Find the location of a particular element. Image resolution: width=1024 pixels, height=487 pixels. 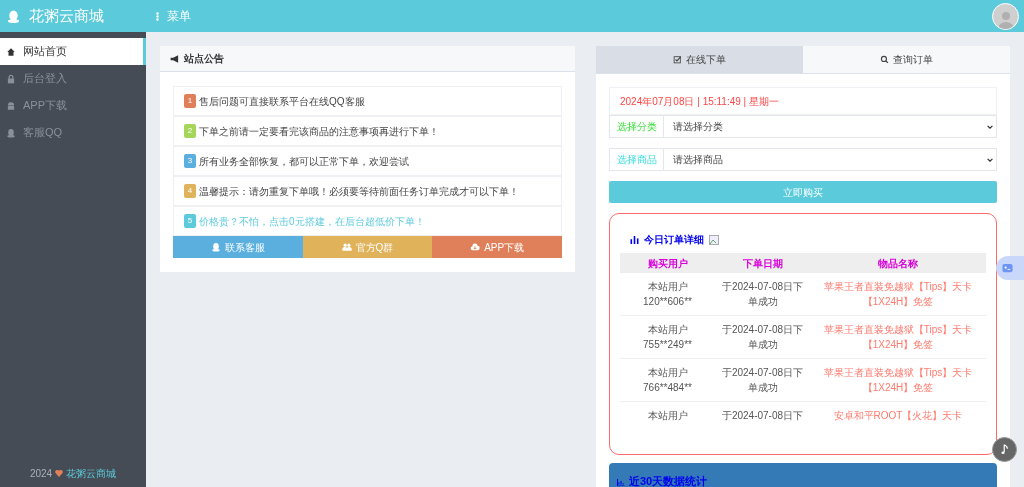

select-field: 选择商品 请选择商品 is located at coordinates (803, 159).